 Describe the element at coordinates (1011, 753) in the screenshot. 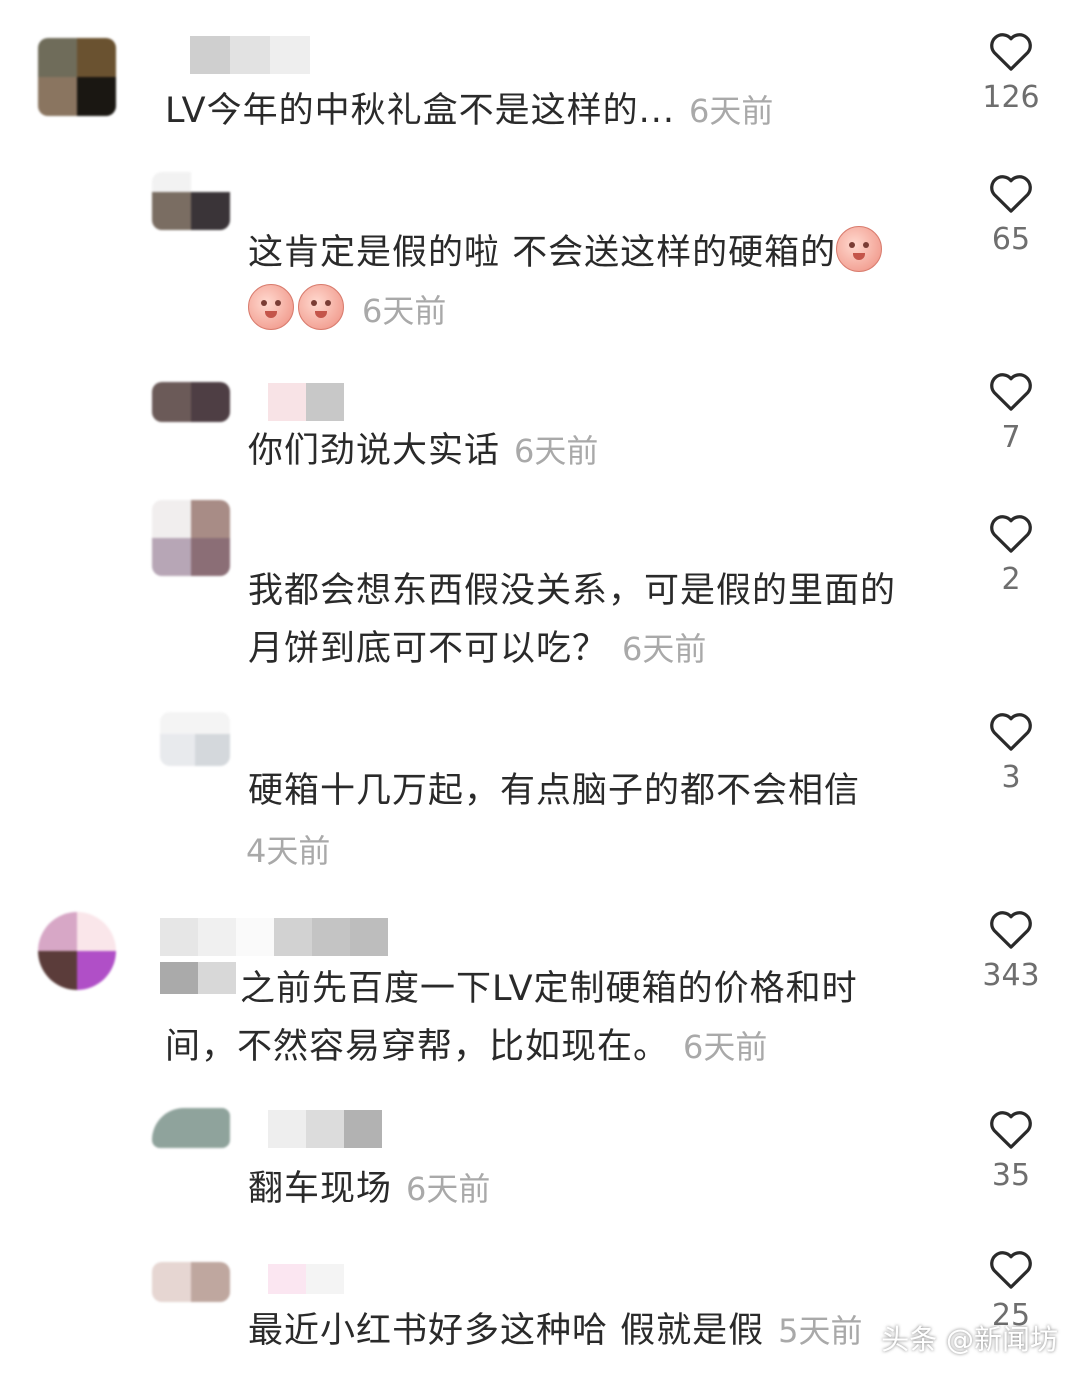

I see `like-button: 3` at that location.